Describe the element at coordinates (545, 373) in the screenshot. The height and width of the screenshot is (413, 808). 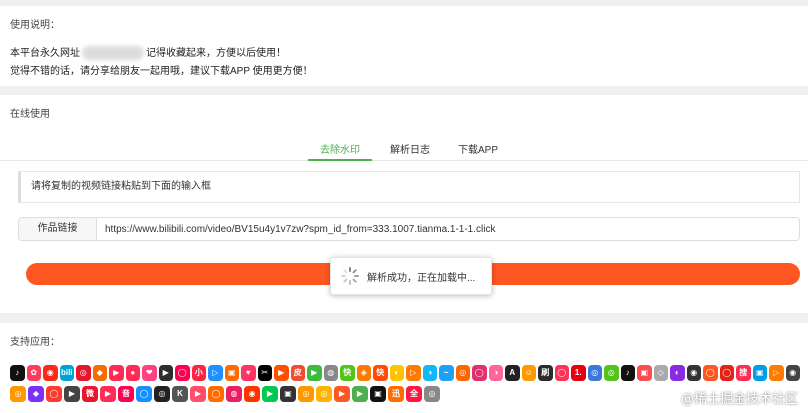
I see `app-icon: 刷` at that location.